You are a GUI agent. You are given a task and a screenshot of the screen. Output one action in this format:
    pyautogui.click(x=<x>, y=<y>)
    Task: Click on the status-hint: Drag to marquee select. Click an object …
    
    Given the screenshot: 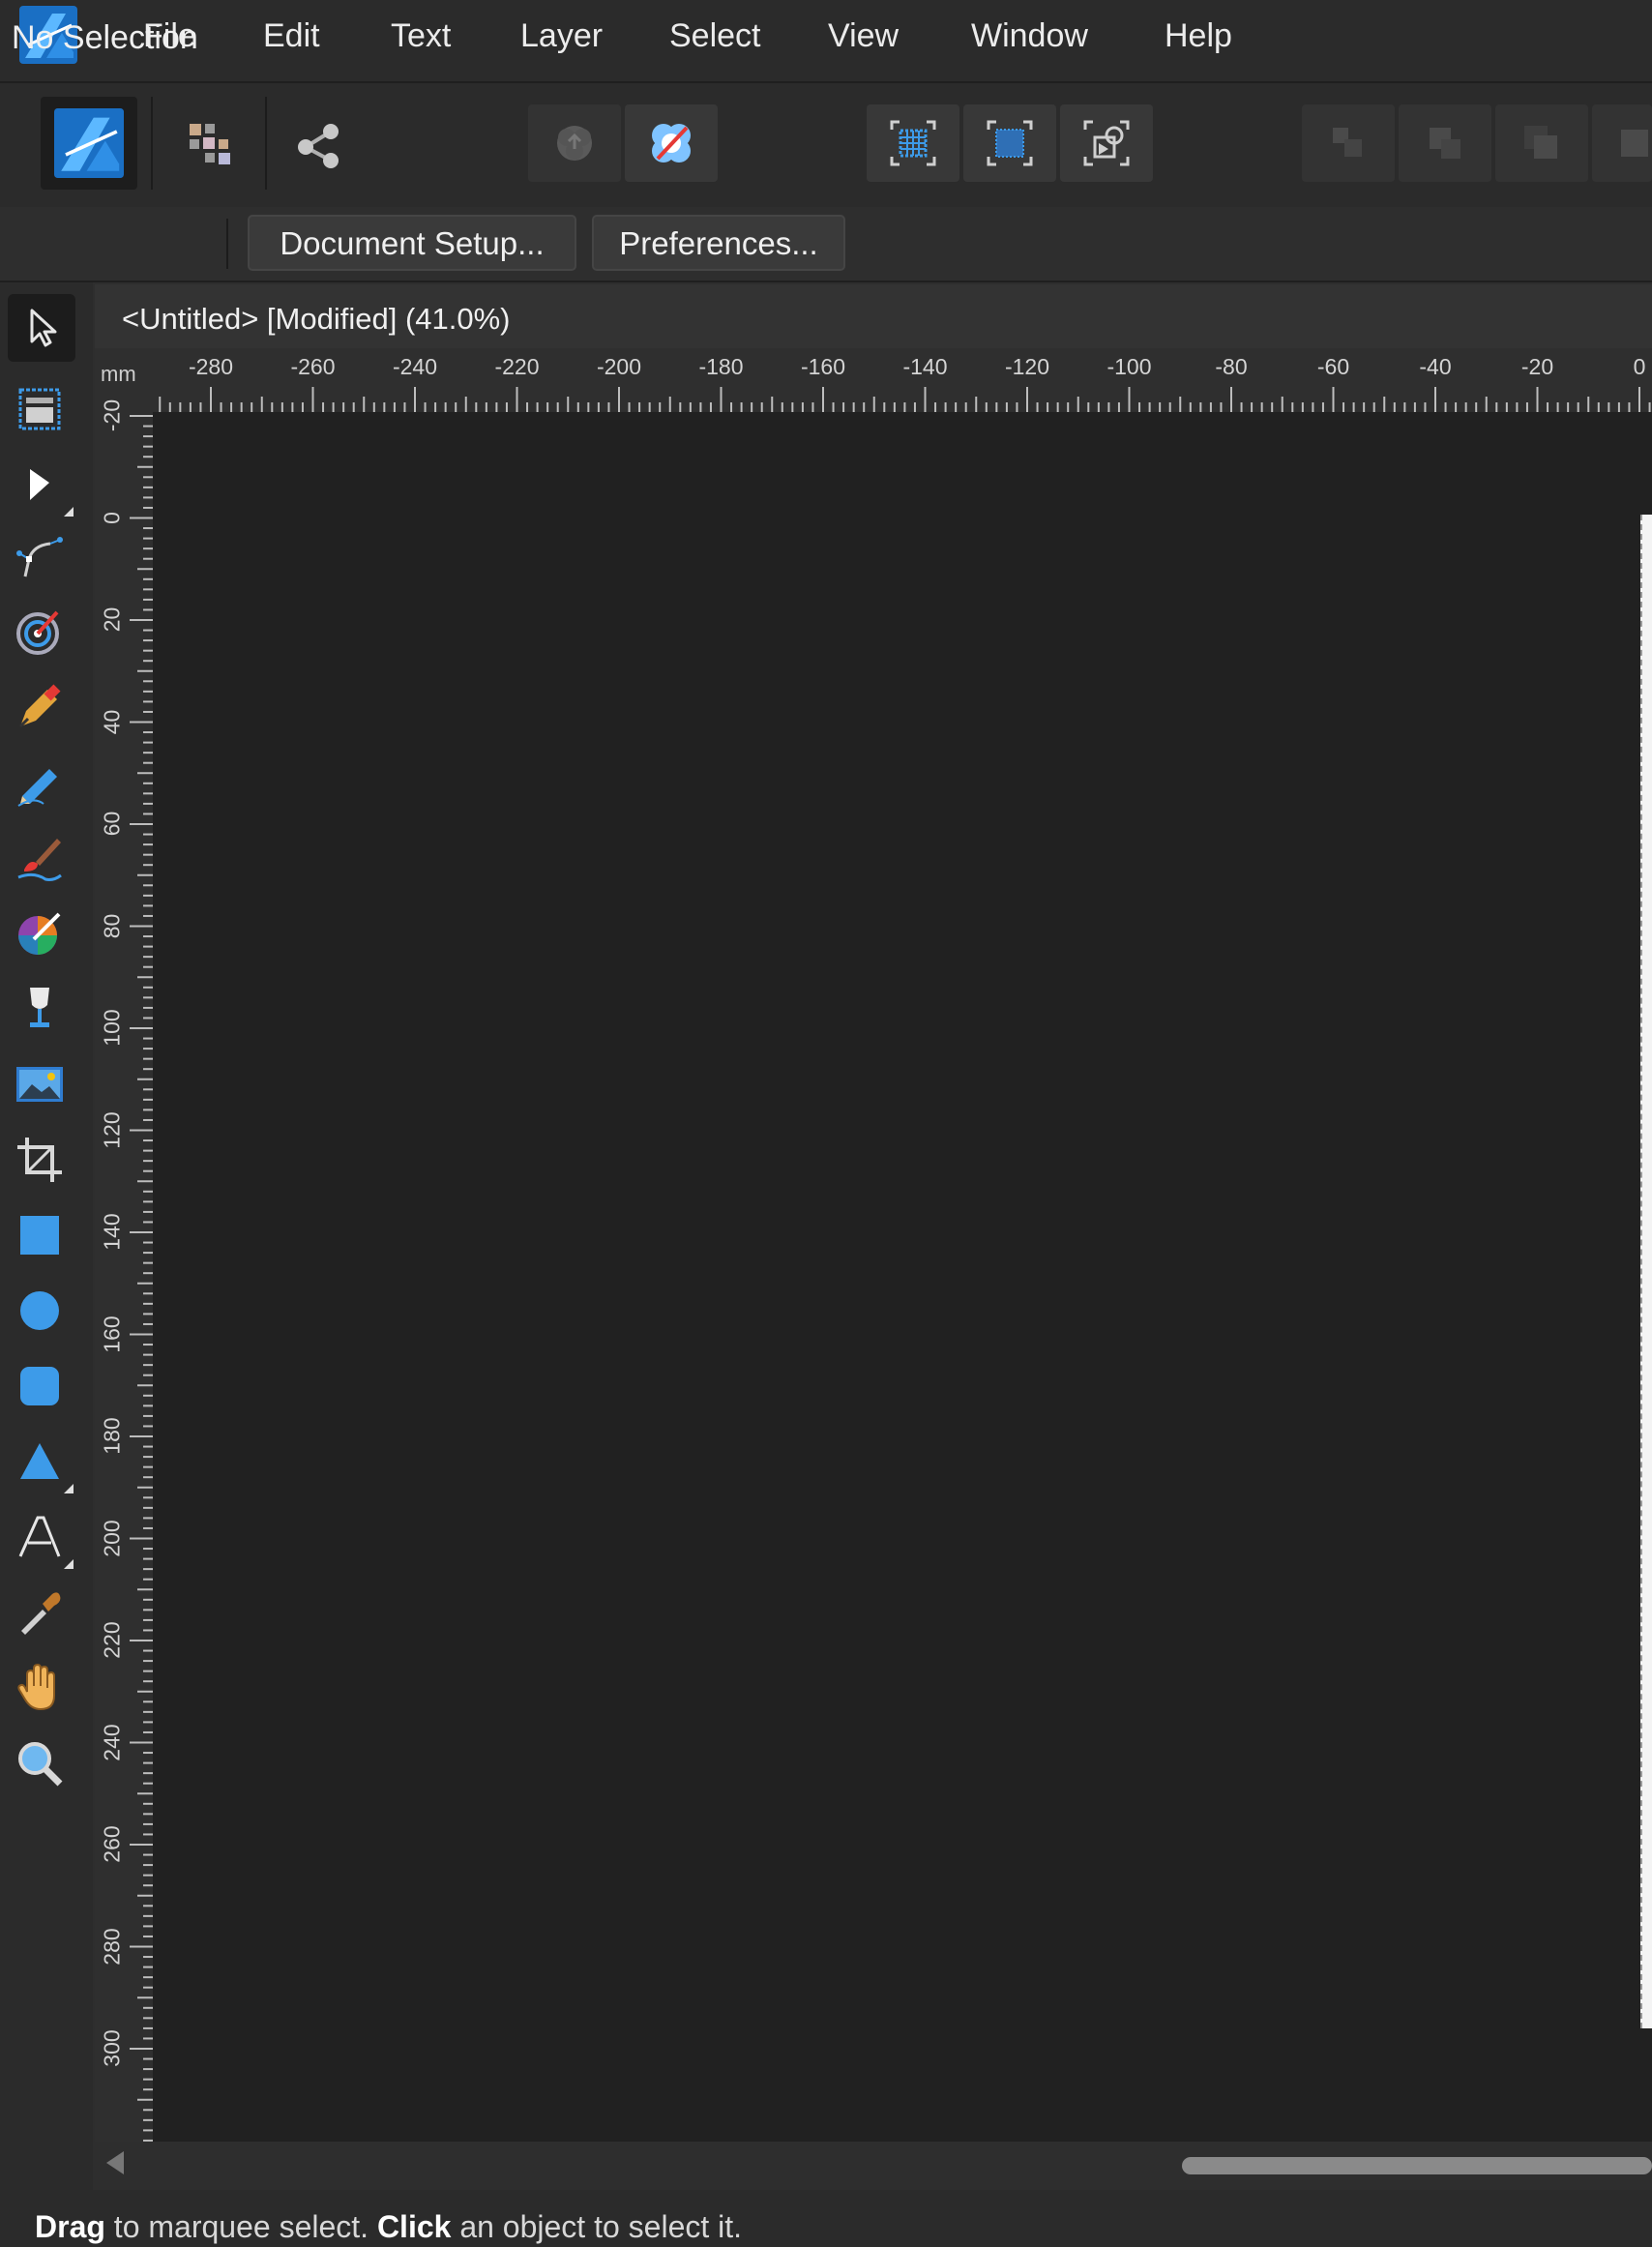 What is the action you would take?
    pyautogui.click(x=388, y=2227)
    